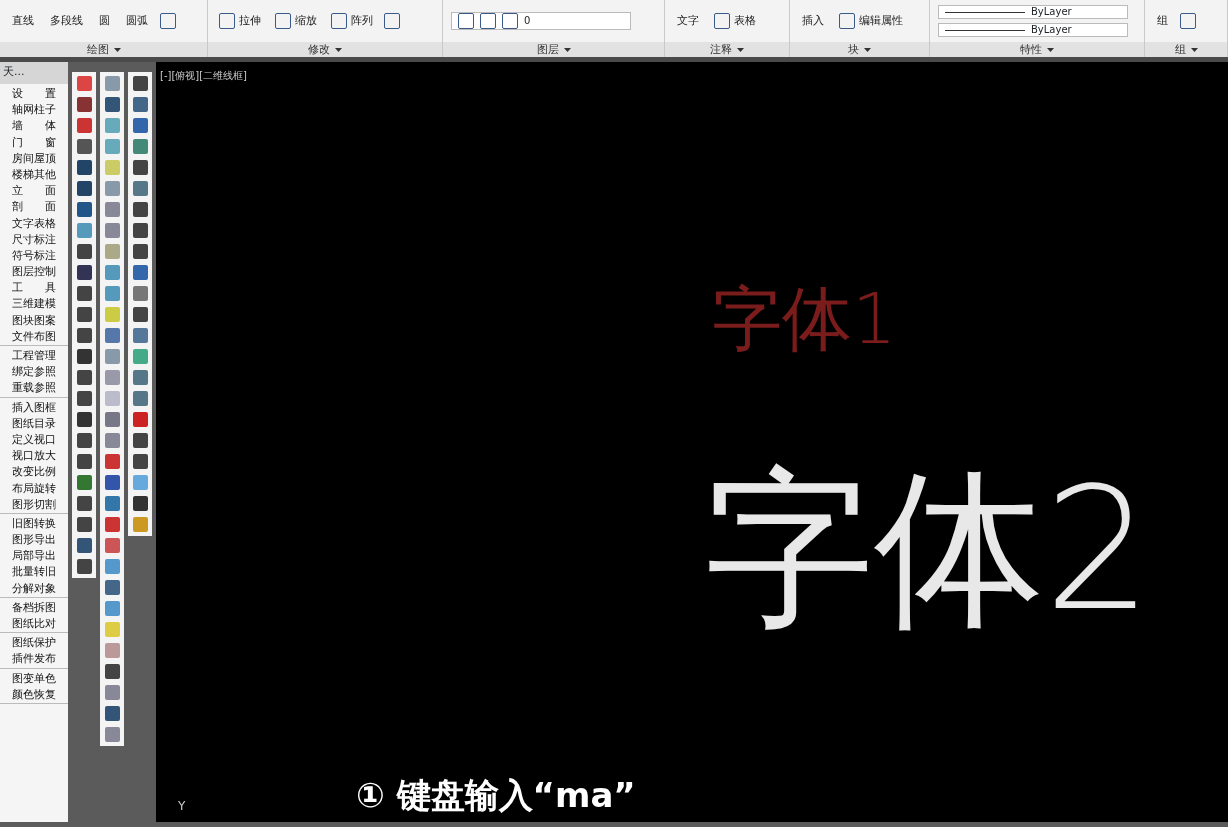 Image resolution: width=1228 pixels, height=827 pixels. Describe the element at coordinates (34, 487) in the screenshot. I see `menu-item: 布局旋转` at that location.